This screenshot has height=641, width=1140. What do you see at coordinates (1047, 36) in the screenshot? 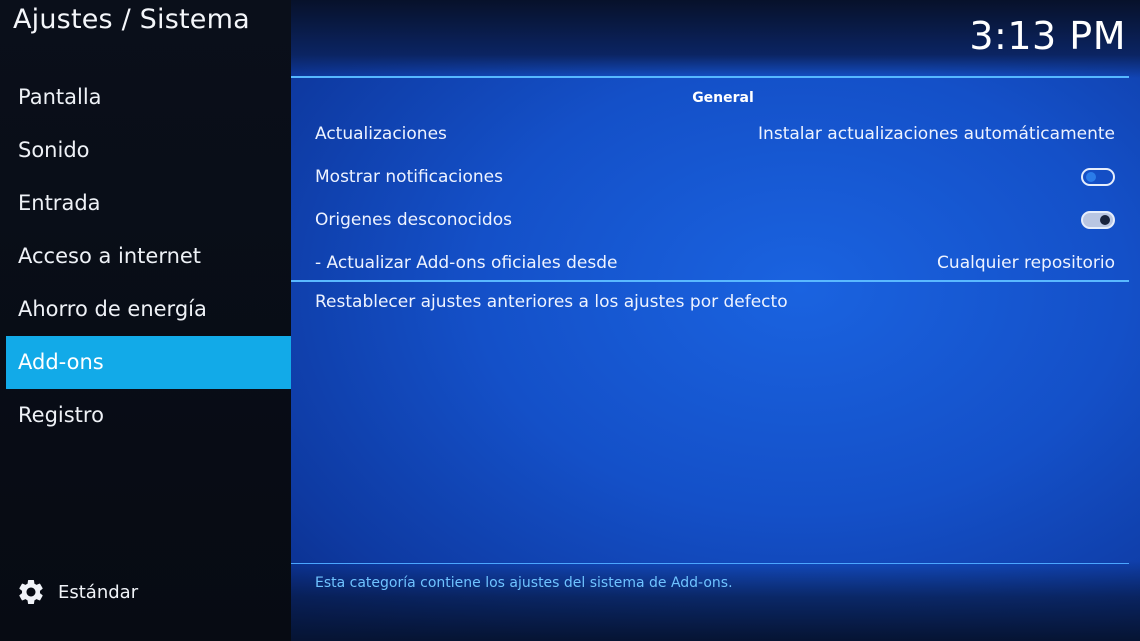
I see `clock: 3:13 PM` at bounding box center [1047, 36].